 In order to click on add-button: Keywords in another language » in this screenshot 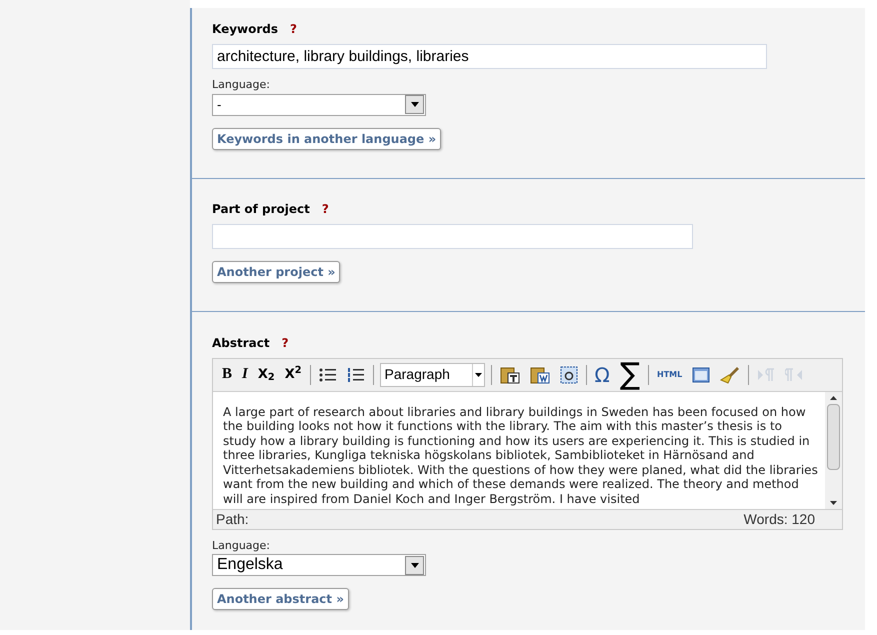, I will do `click(327, 139)`.